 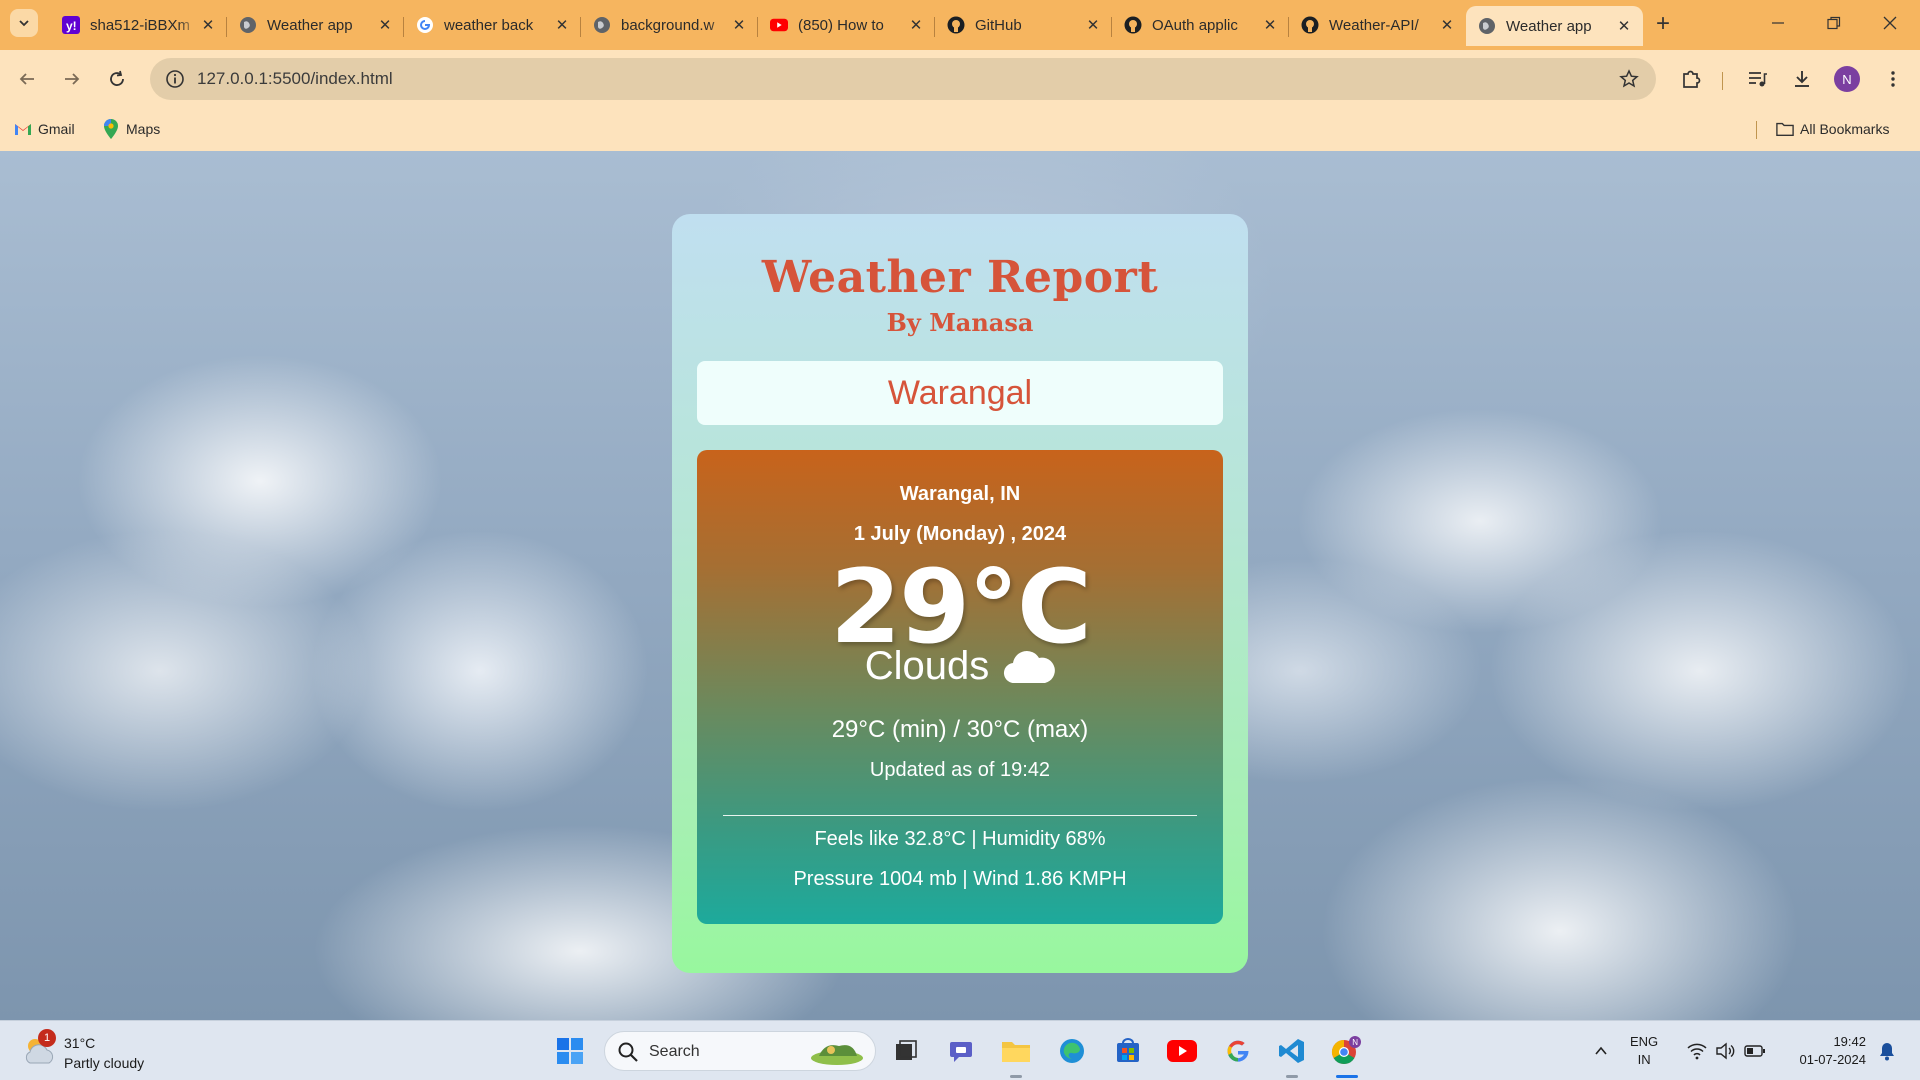 I want to click on windows-icon, so click(x=570, y=1051).